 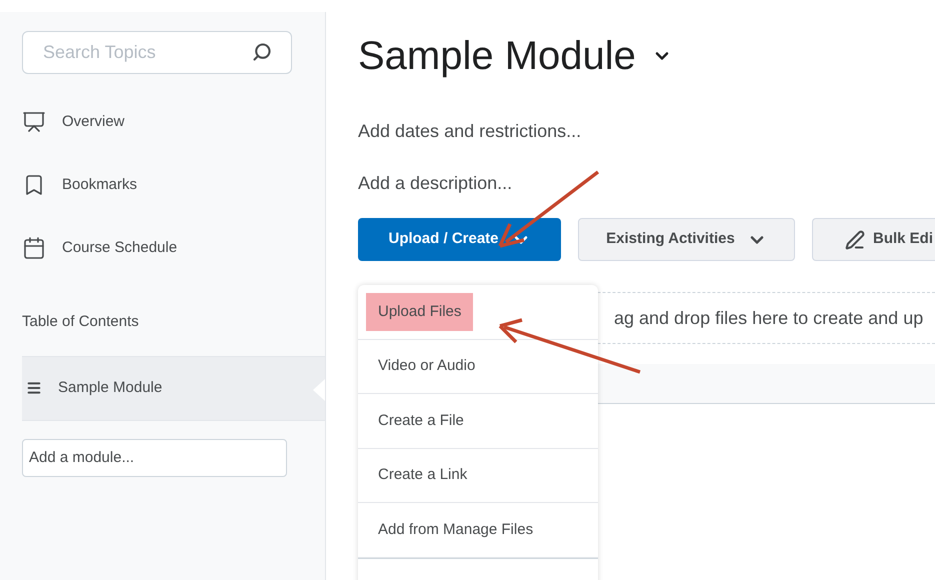 What do you see at coordinates (686, 239) in the screenshot?
I see `existing-activities-button: Existing Activities` at bounding box center [686, 239].